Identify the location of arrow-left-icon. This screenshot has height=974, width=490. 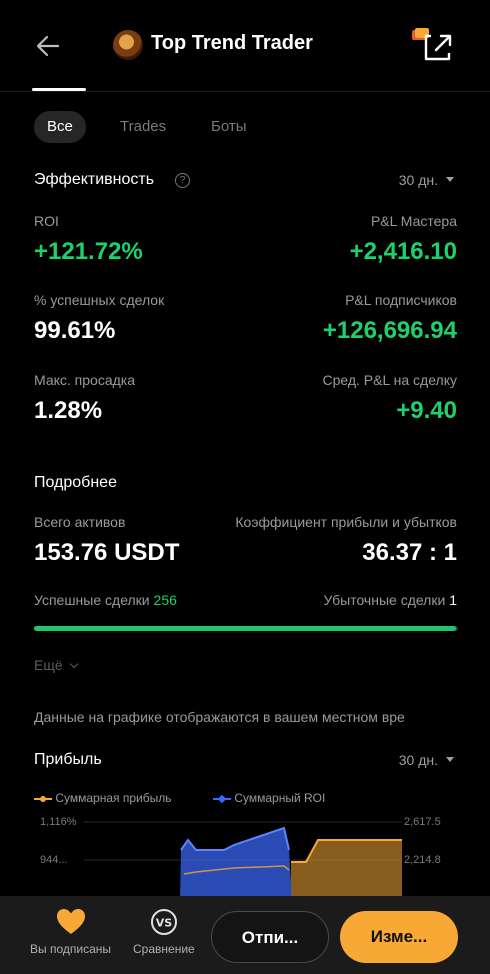
(48, 46).